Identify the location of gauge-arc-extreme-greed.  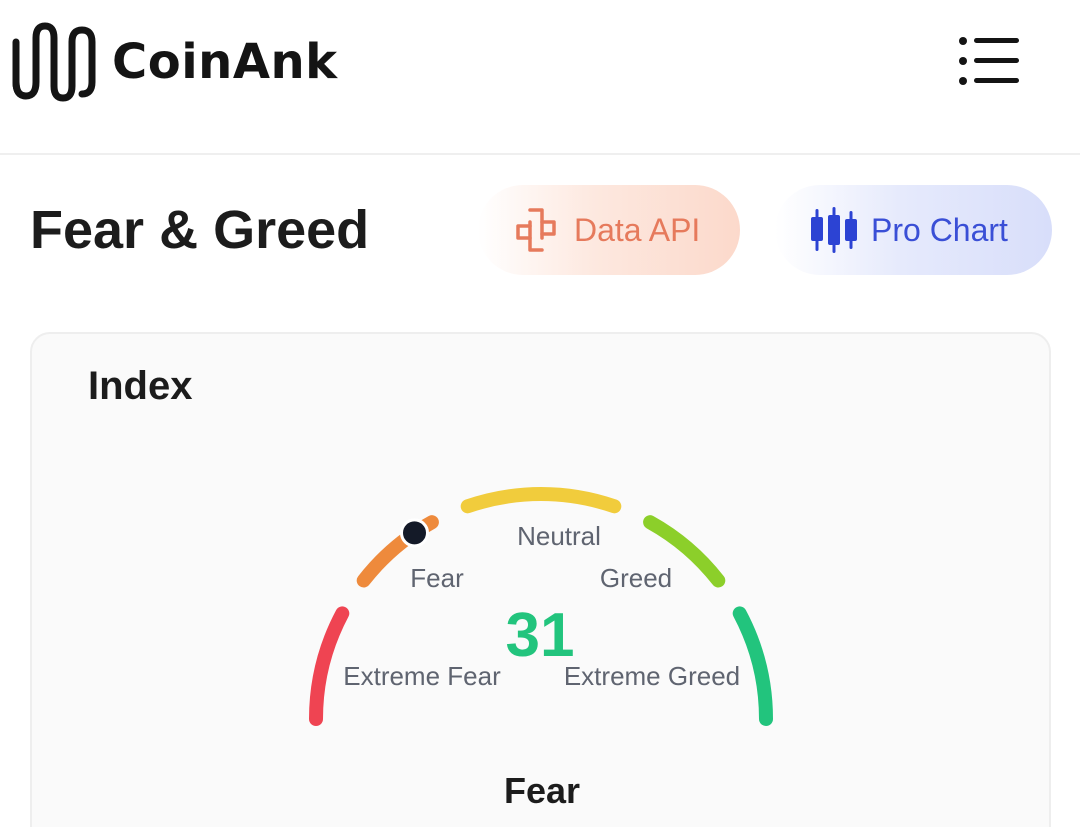
(752, 666).